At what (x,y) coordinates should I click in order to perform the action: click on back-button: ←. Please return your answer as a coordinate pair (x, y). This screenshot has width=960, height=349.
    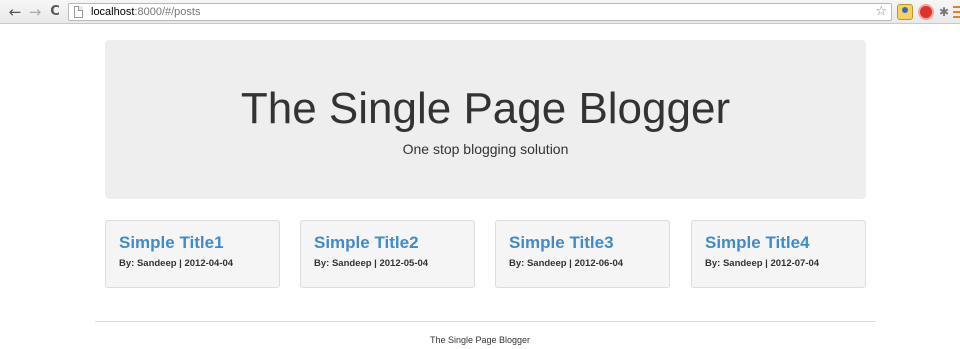
    Looking at the image, I should click on (15, 12).